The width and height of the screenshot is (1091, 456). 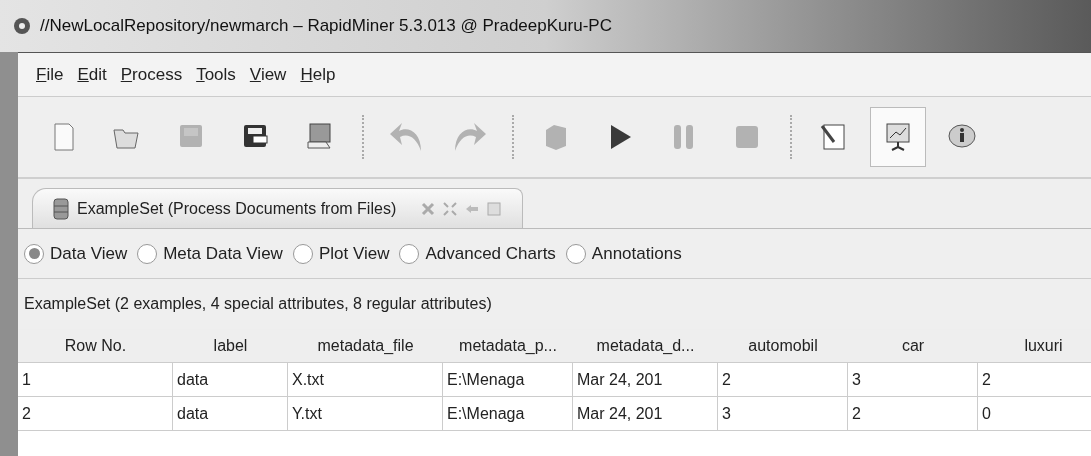 I want to click on example-set-summary: ExampleSet (2 examples, 4 special attributes, 8 regular attributes), so click(x=258, y=304).